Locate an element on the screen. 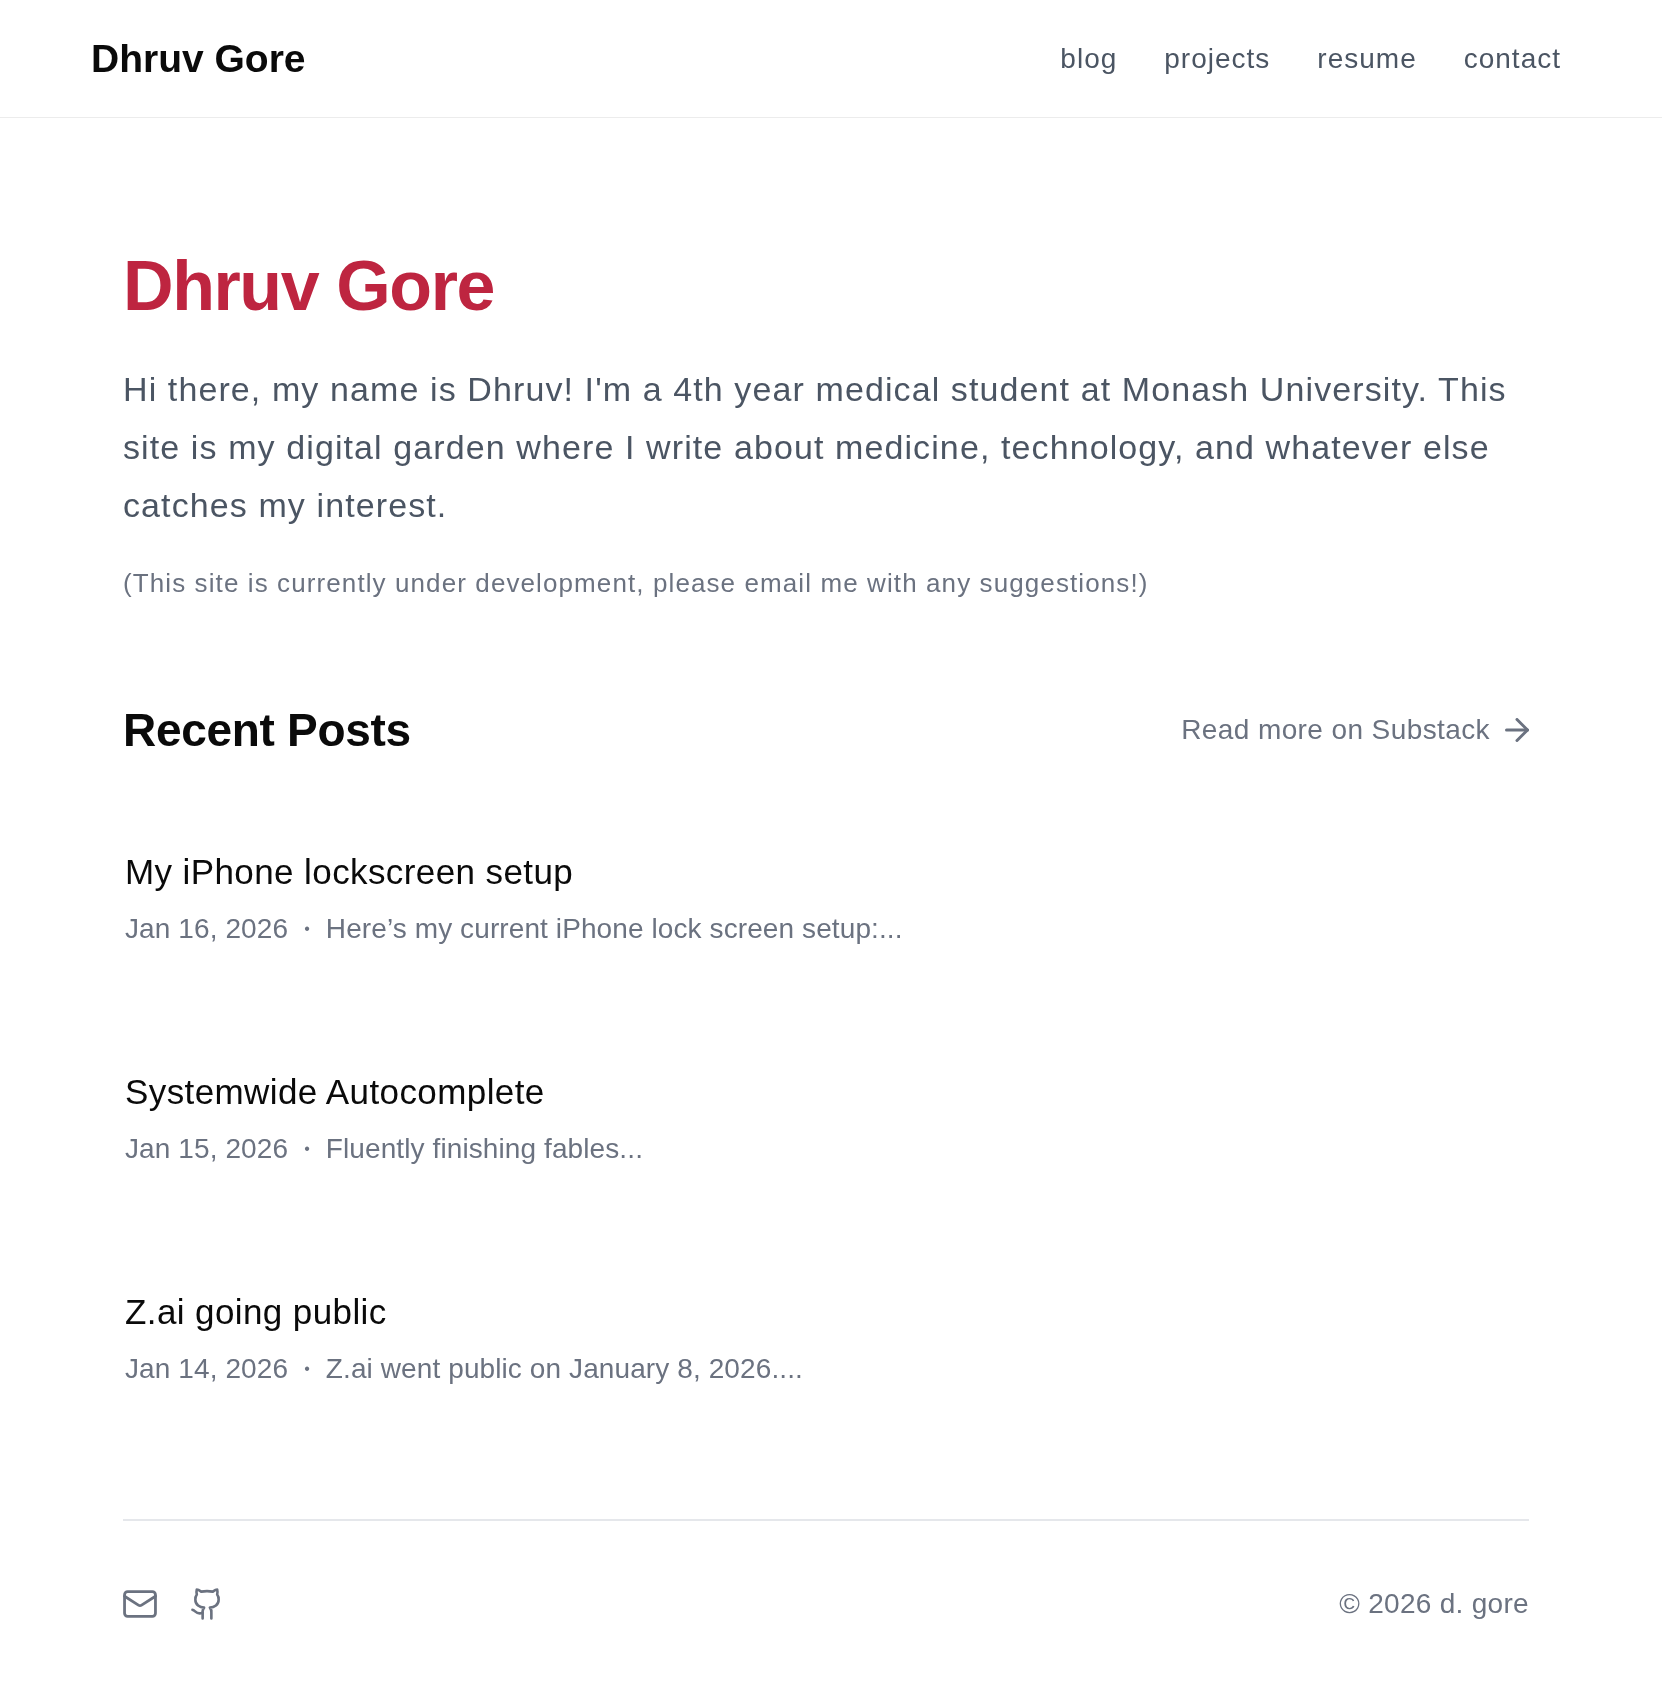 The height and width of the screenshot is (1706, 1662). section-heading: Recent Posts is located at coordinates (267, 730).